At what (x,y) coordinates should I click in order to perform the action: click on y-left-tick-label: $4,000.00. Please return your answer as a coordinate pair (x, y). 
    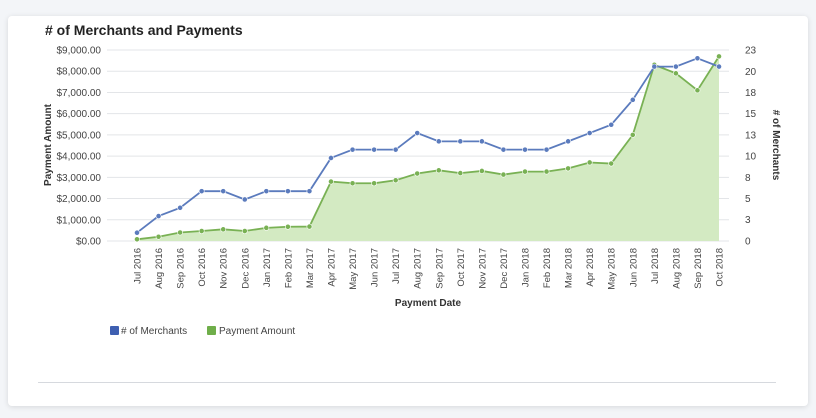
    Looking at the image, I should click on (79, 157).